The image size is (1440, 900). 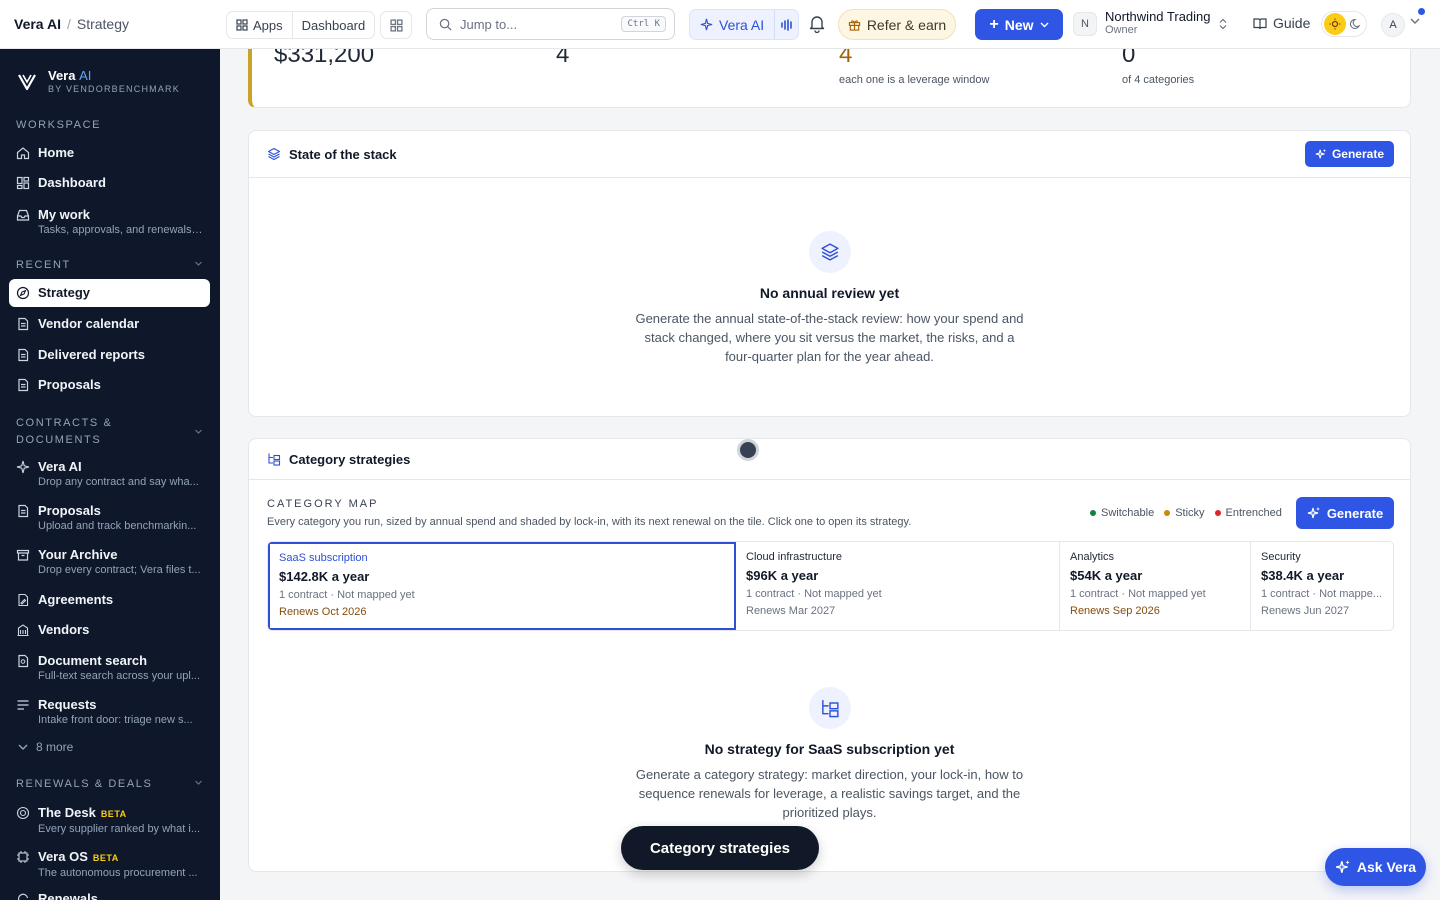 What do you see at coordinates (76, 599) in the screenshot?
I see `sidebar-item-label: Agreements` at bounding box center [76, 599].